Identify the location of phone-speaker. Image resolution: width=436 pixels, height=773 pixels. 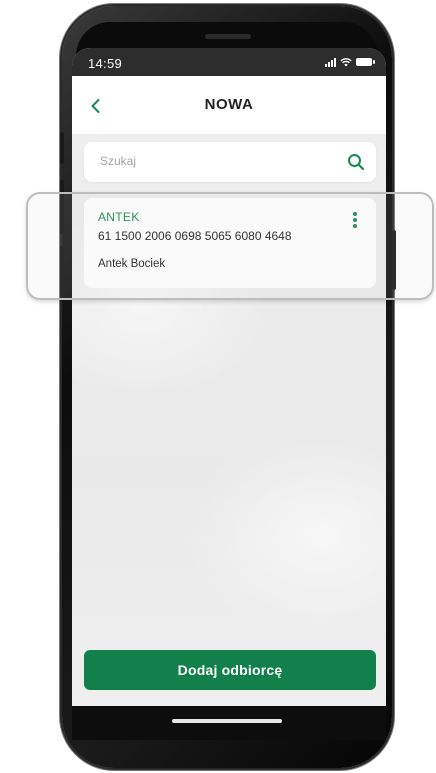
(228, 36).